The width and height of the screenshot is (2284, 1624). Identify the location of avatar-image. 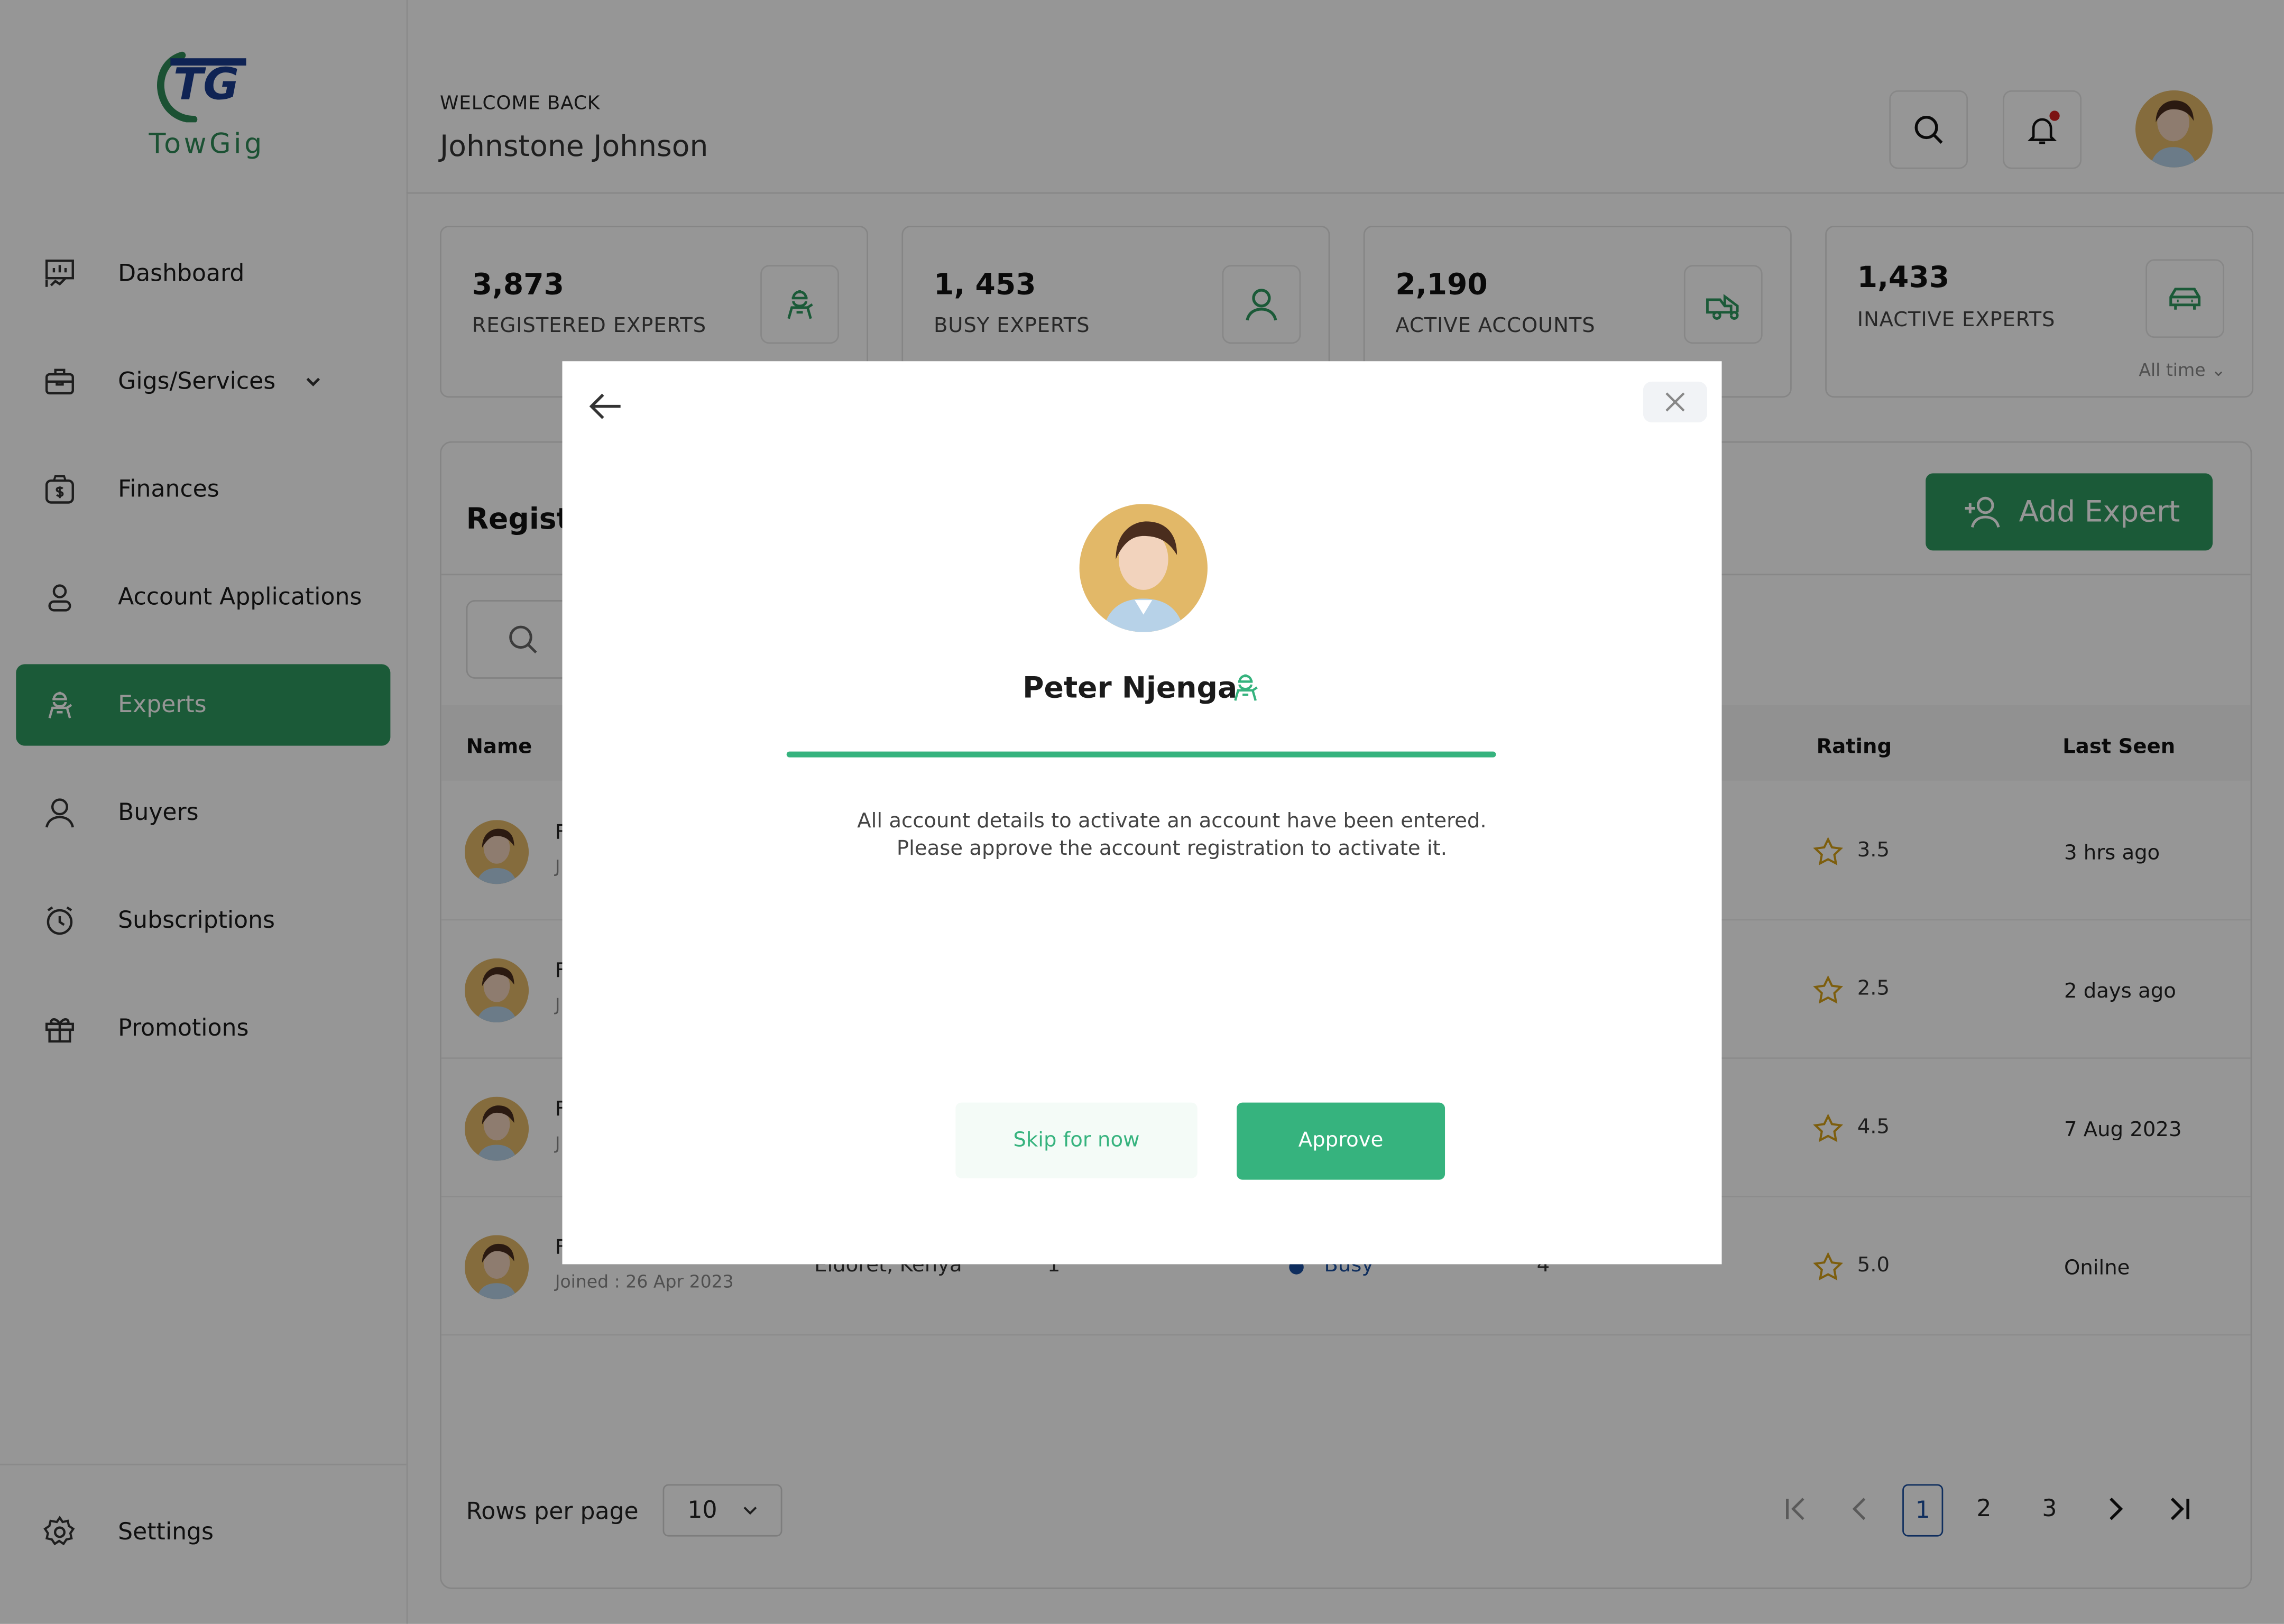
(1143, 568).